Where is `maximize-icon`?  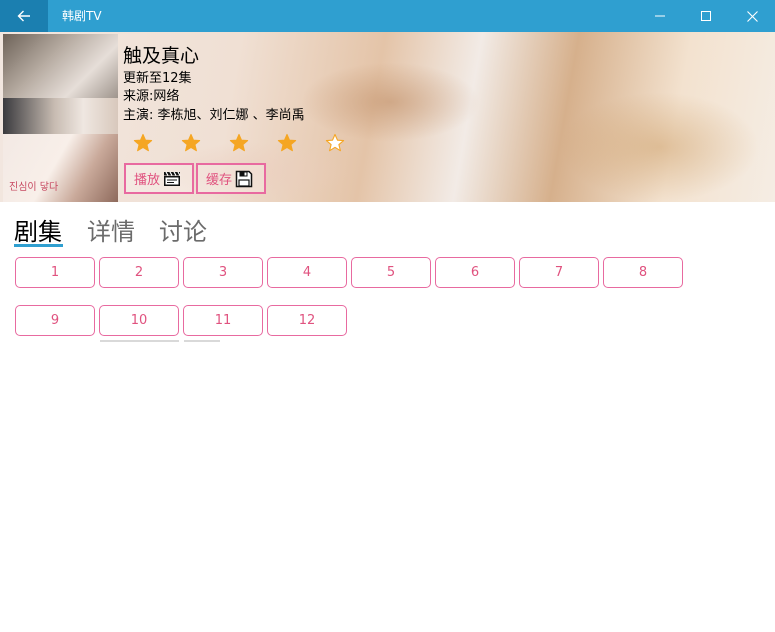 maximize-icon is located at coordinates (706, 16).